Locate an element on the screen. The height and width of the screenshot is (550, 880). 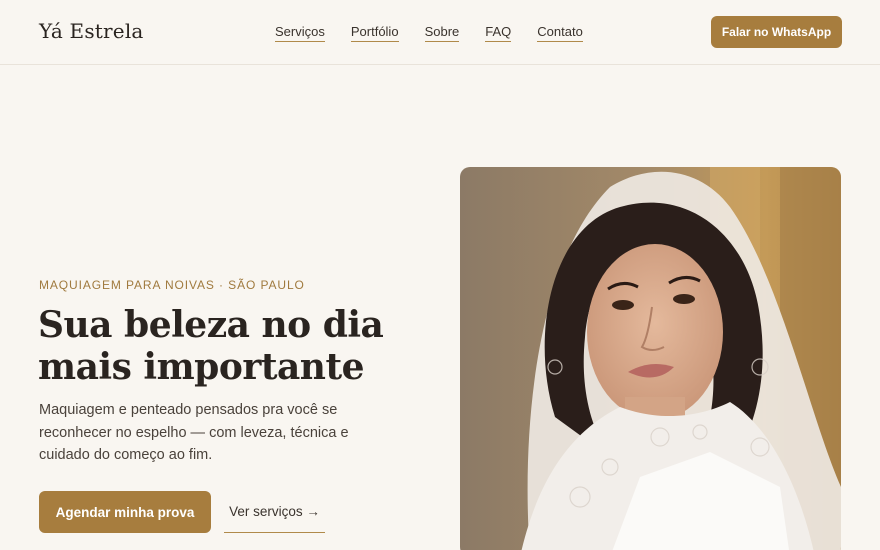
nav-link-sobre: Sobre is located at coordinates (442, 33).